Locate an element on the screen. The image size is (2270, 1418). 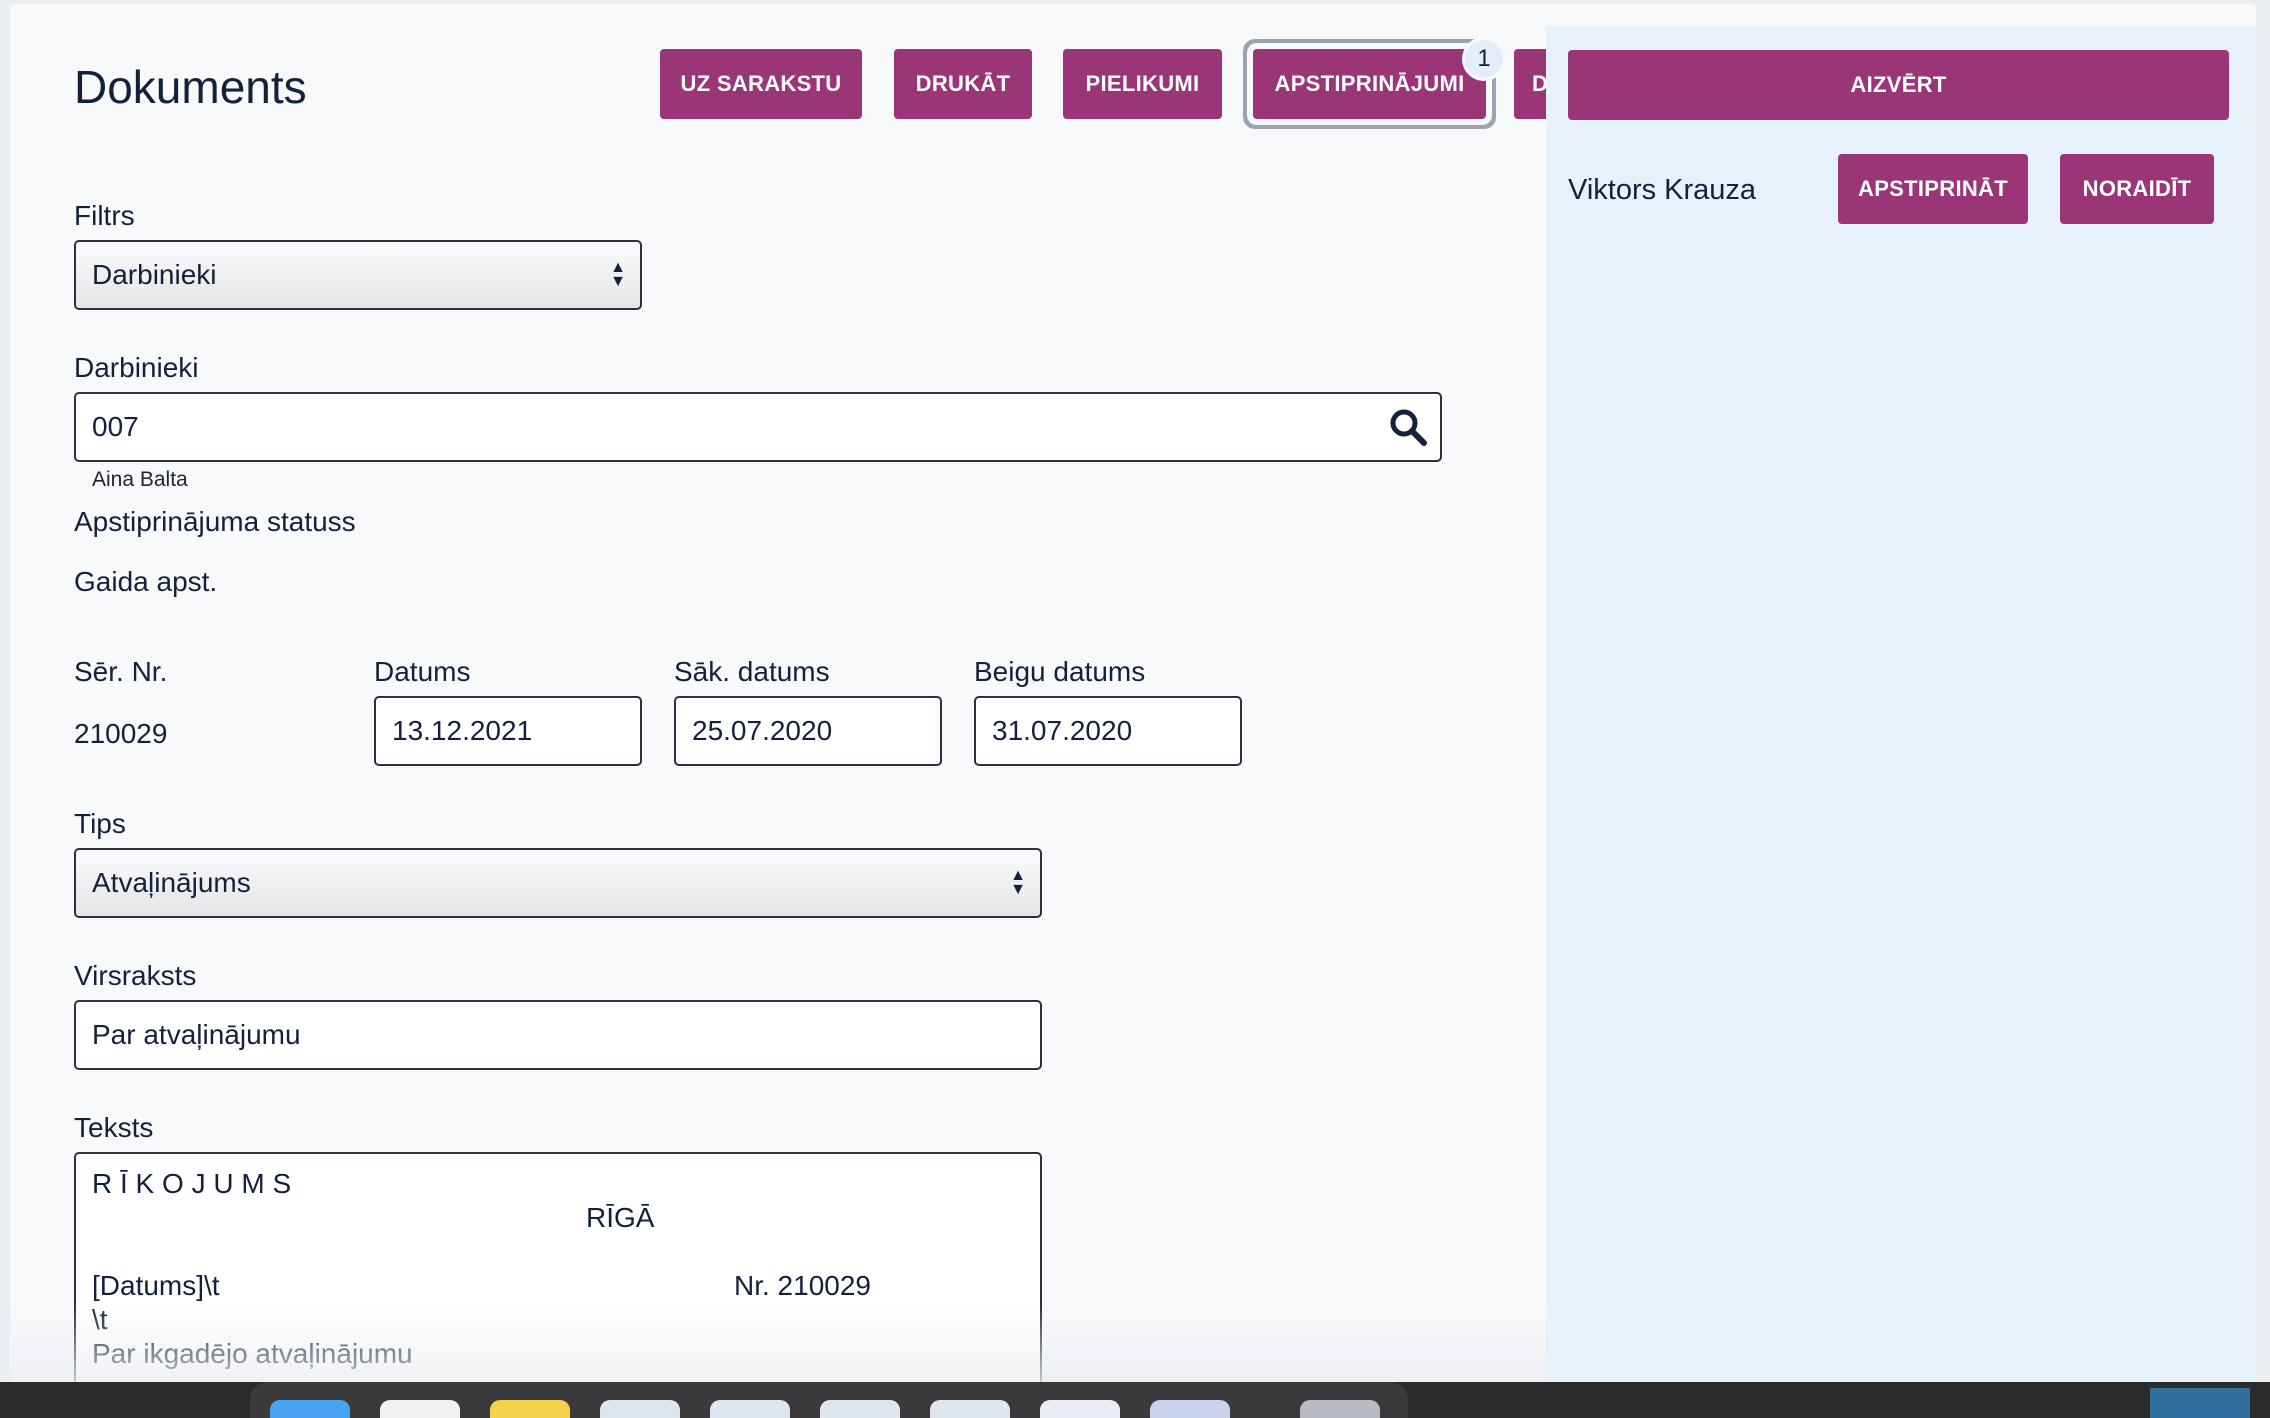
text-line-date: [Datums]\t is located at coordinates (156, 1285).